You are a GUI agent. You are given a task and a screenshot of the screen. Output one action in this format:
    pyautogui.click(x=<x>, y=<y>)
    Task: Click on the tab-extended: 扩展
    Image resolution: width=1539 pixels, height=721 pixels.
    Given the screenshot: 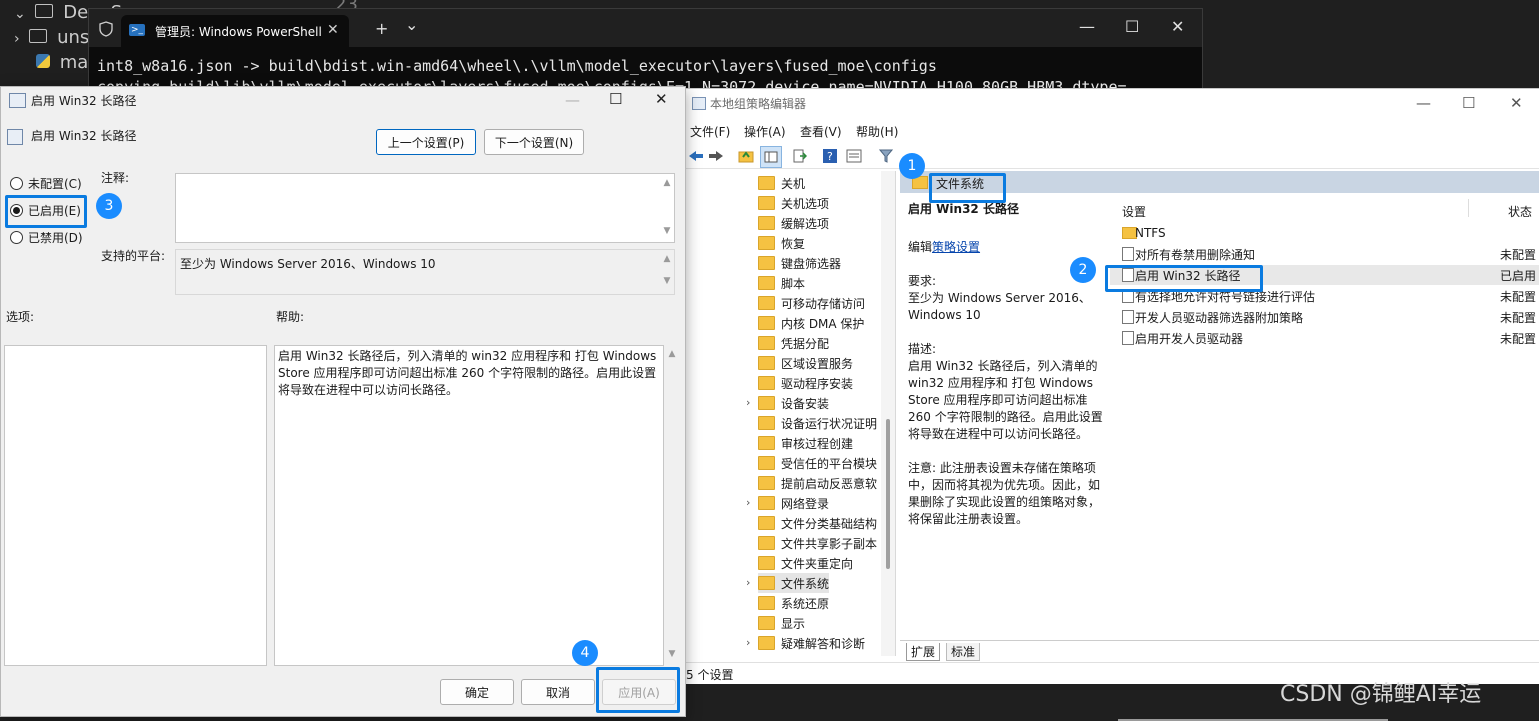 What is the action you would take?
    pyautogui.click(x=923, y=652)
    